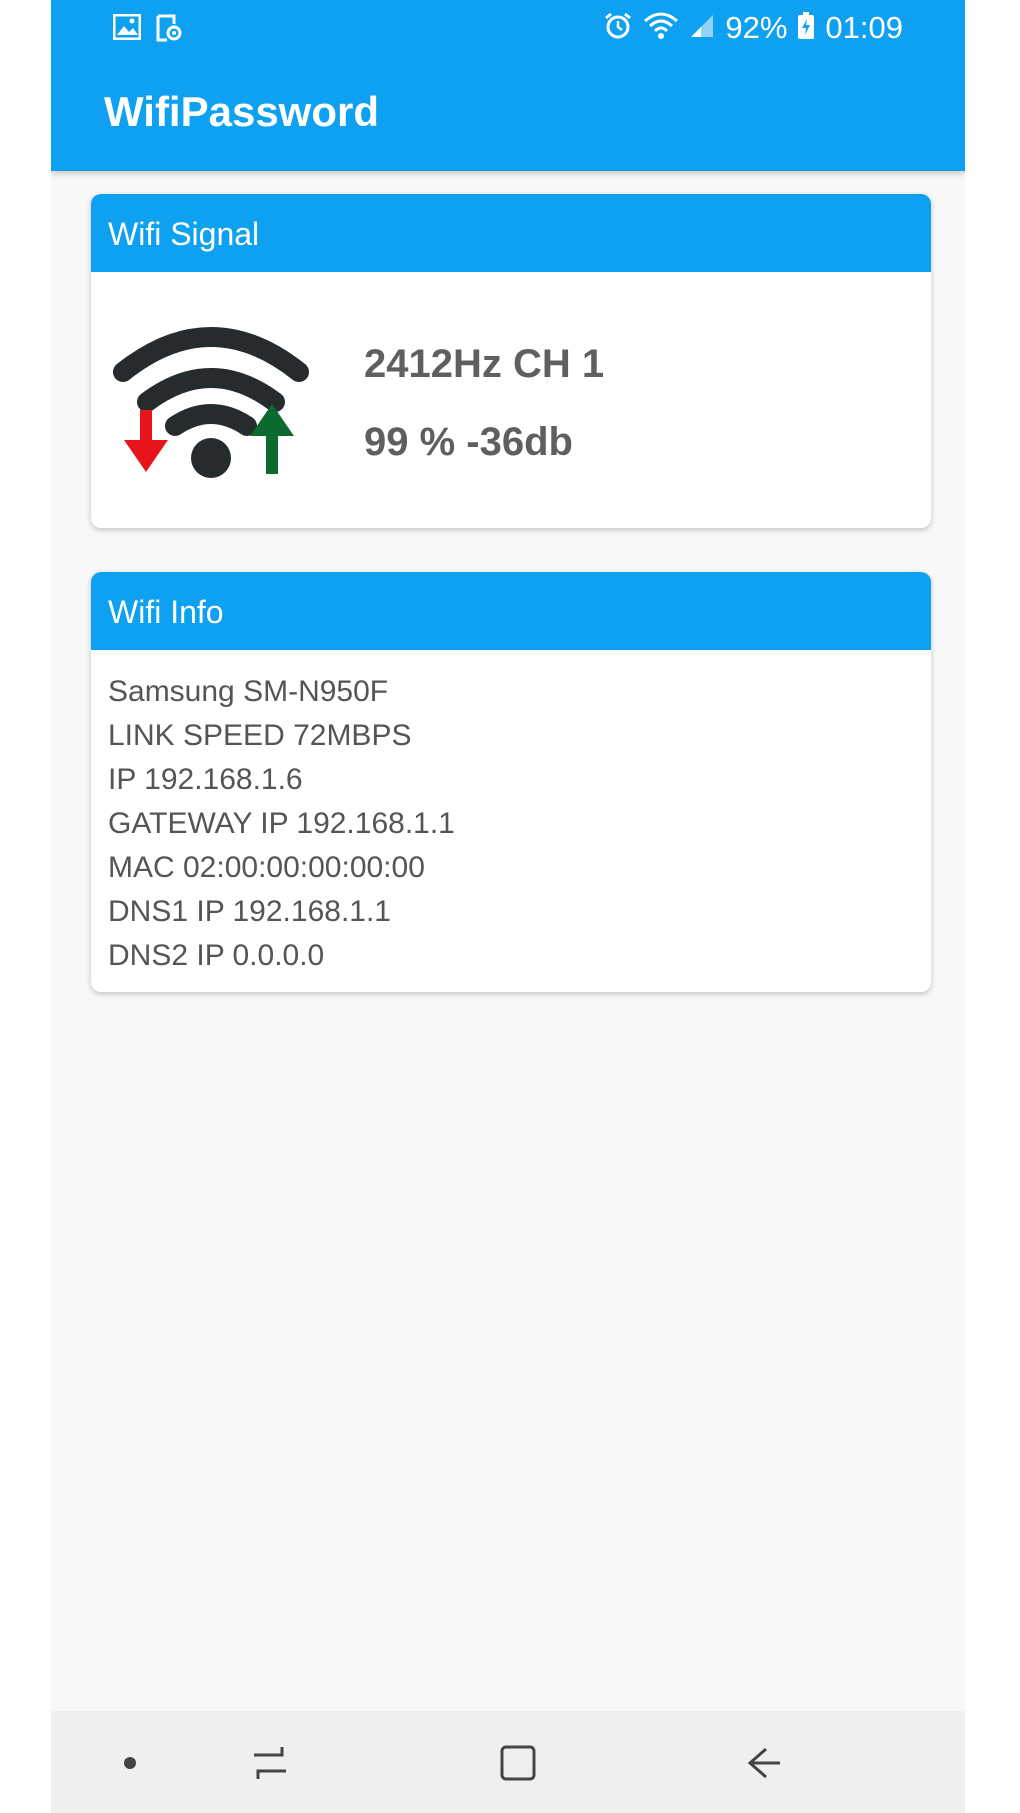  I want to click on wifi-info-header: Wifi Info, so click(511, 611).